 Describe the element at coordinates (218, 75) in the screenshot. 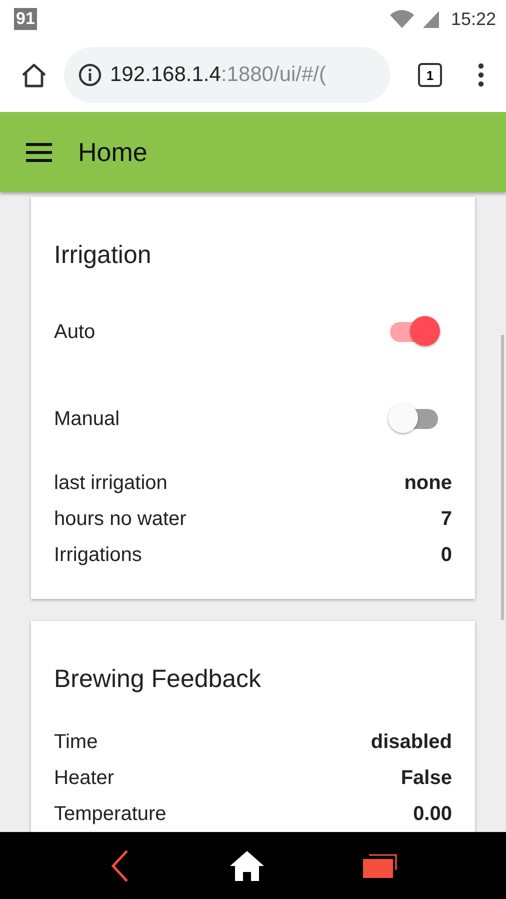

I see `url-text: 192.168.1.4:1880/ui/#/(` at that location.